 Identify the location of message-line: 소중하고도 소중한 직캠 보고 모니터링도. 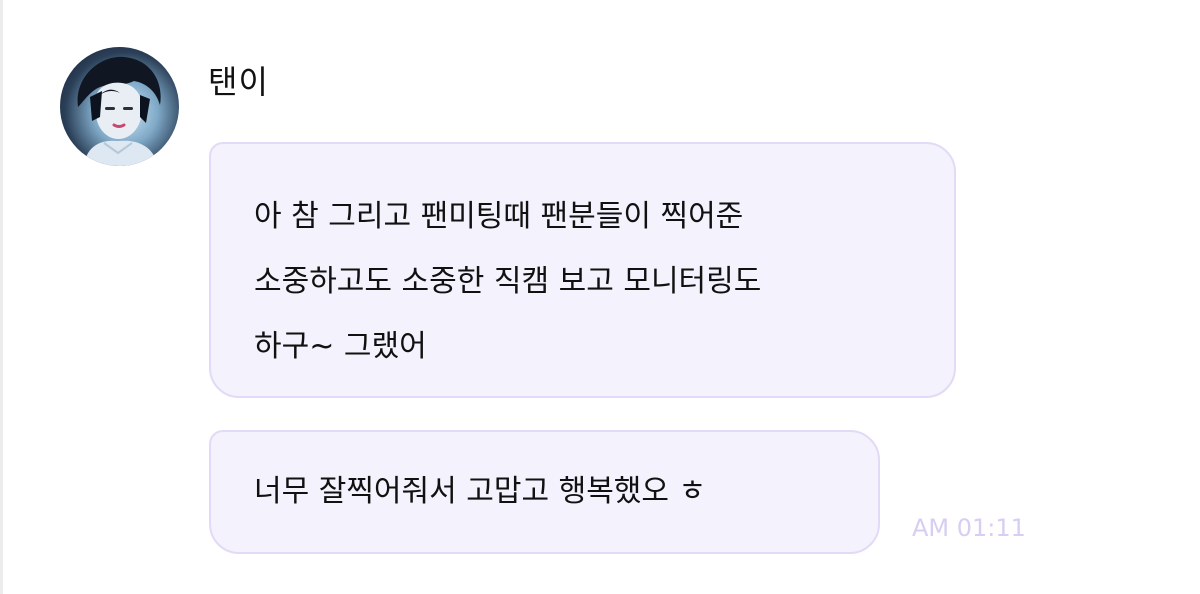
(508, 281).